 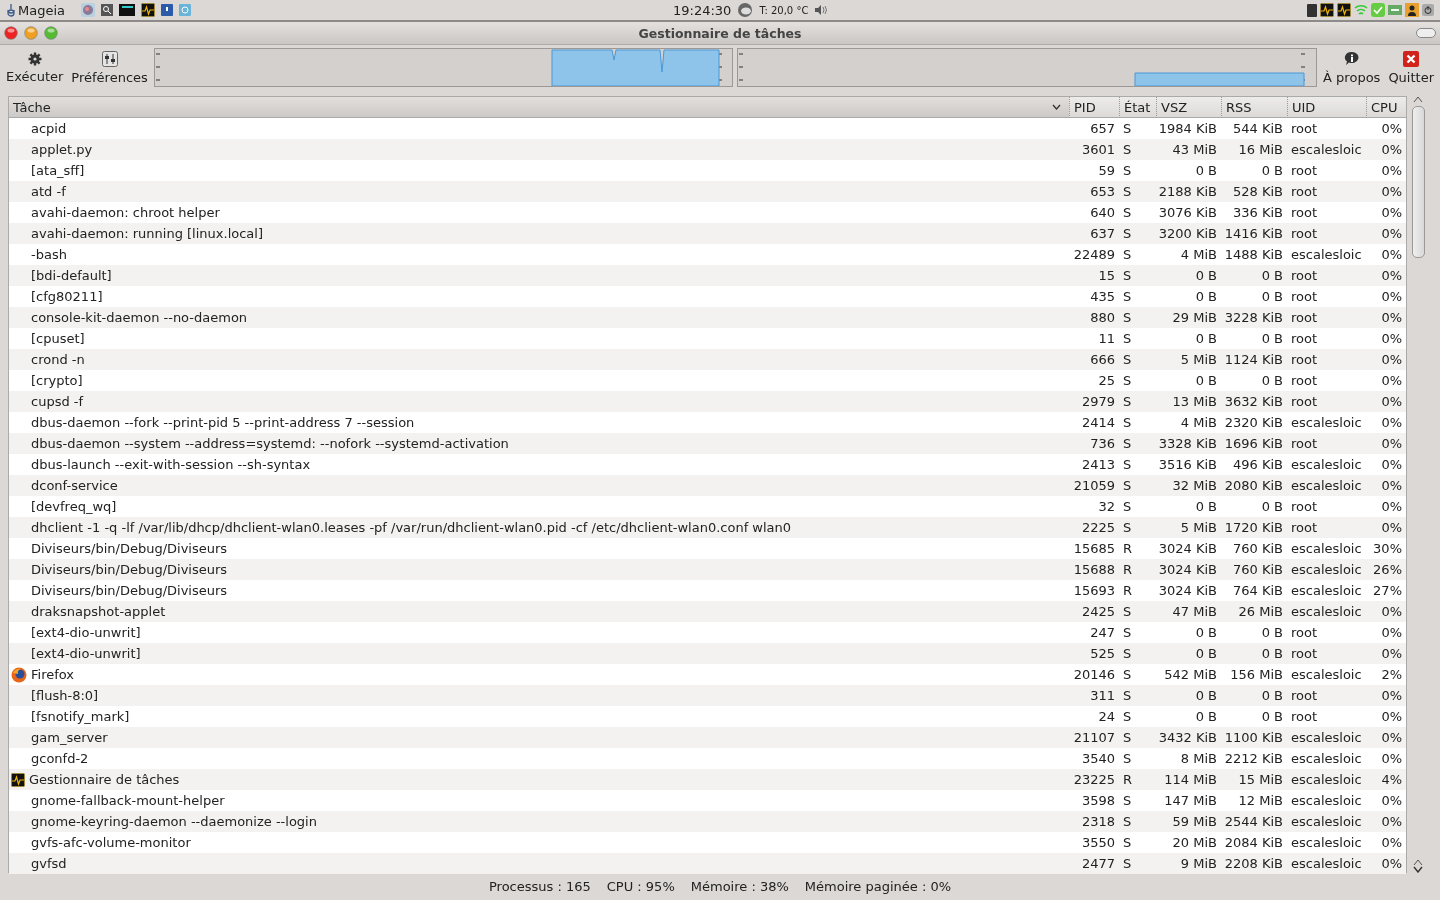 What do you see at coordinates (1137, 107) in the screenshot?
I see `column-header: État` at bounding box center [1137, 107].